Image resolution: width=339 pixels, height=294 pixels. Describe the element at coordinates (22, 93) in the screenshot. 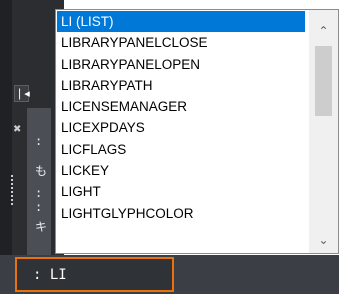

I see `collapse-left-icon: ❘◂` at that location.